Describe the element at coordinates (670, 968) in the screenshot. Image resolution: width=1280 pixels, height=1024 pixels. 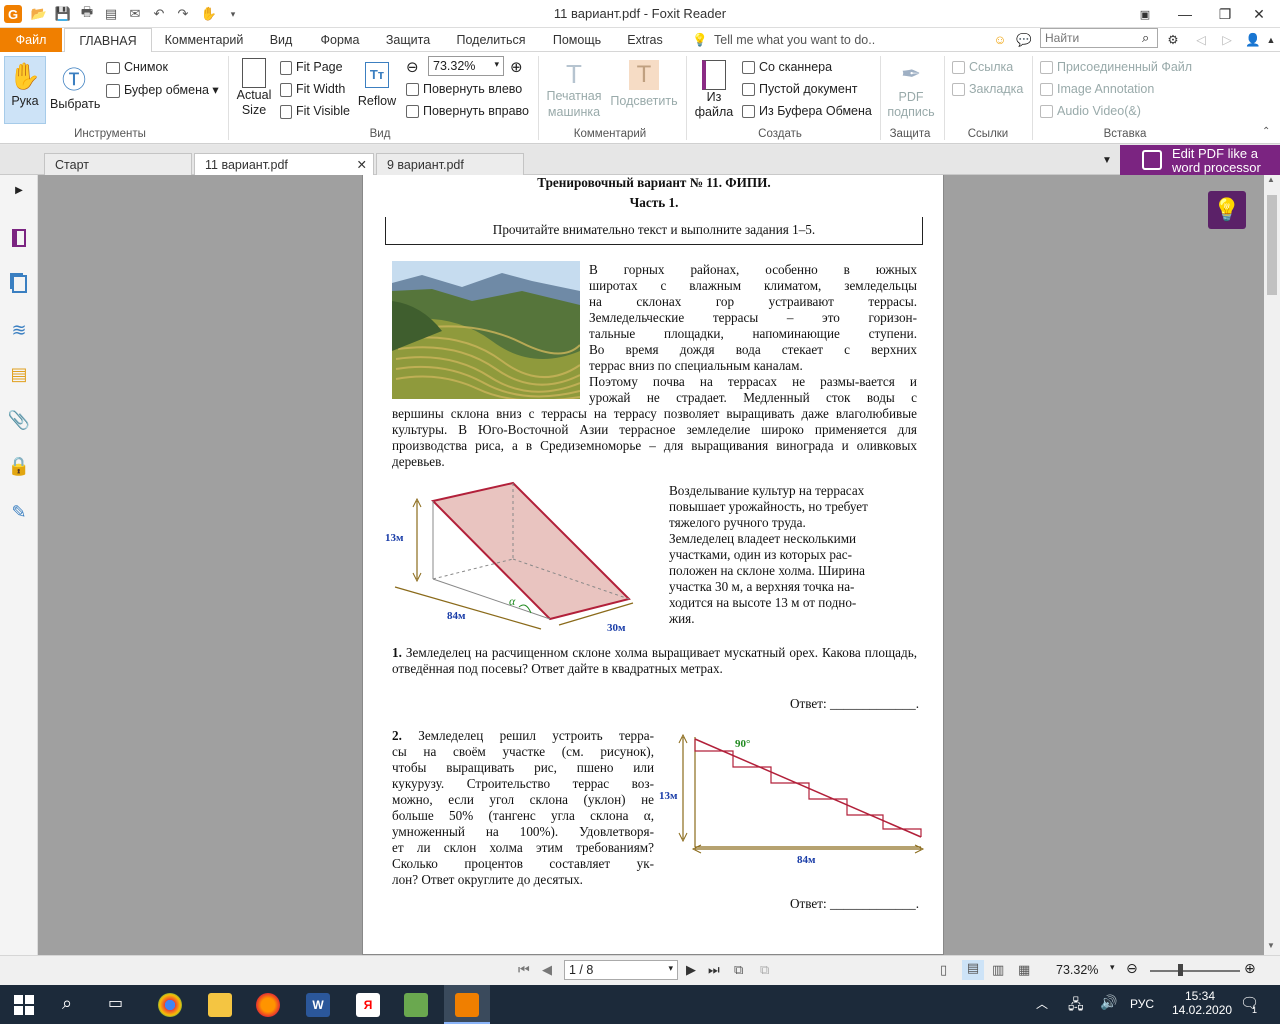
I see `page-dropdown-icon: ▾` at that location.